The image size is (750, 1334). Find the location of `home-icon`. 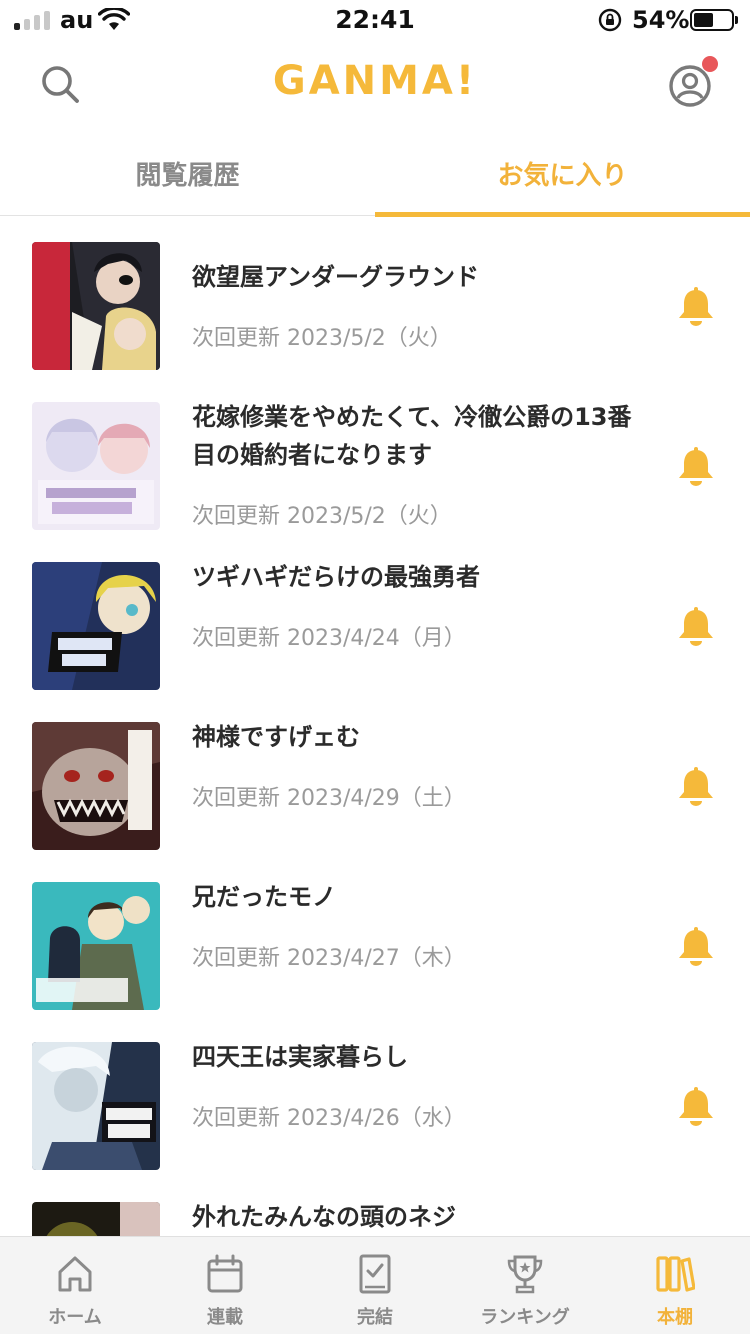

home-icon is located at coordinates (75, 1274).